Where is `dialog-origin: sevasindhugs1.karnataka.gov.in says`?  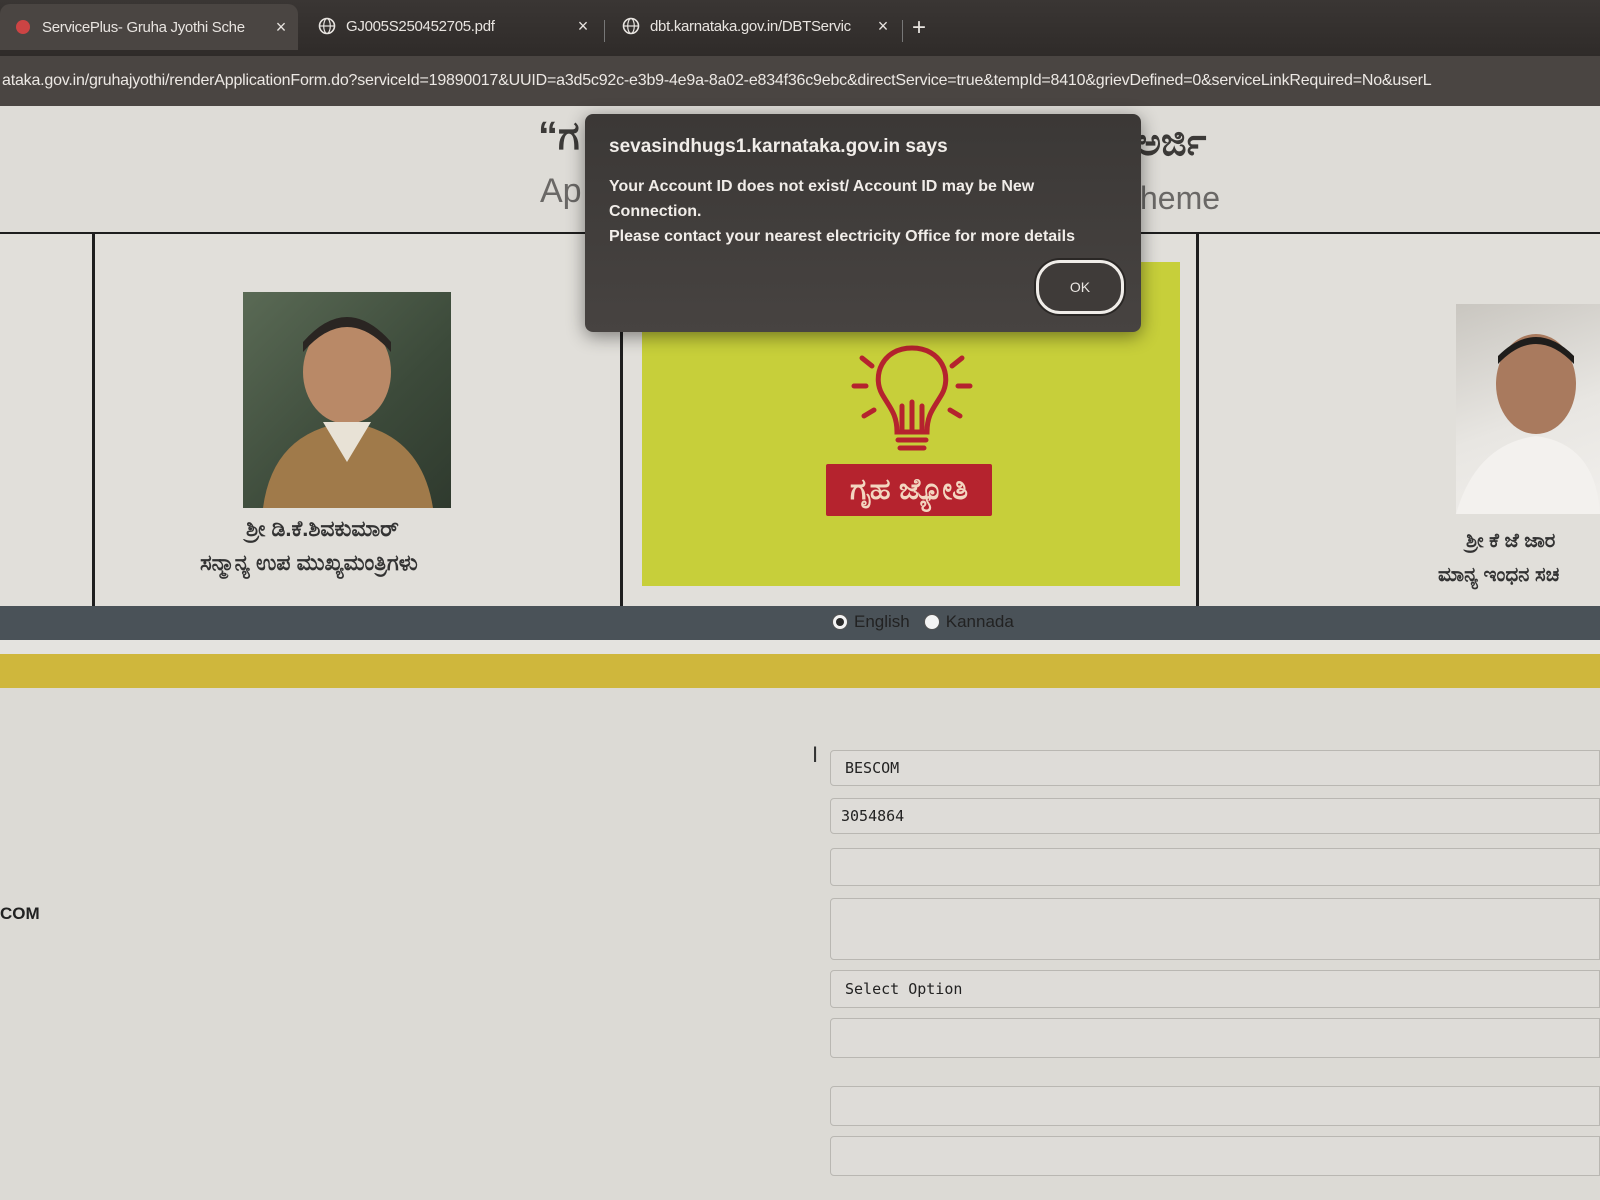
dialog-origin: sevasindhugs1.karnataka.gov.in says is located at coordinates (778, 146).